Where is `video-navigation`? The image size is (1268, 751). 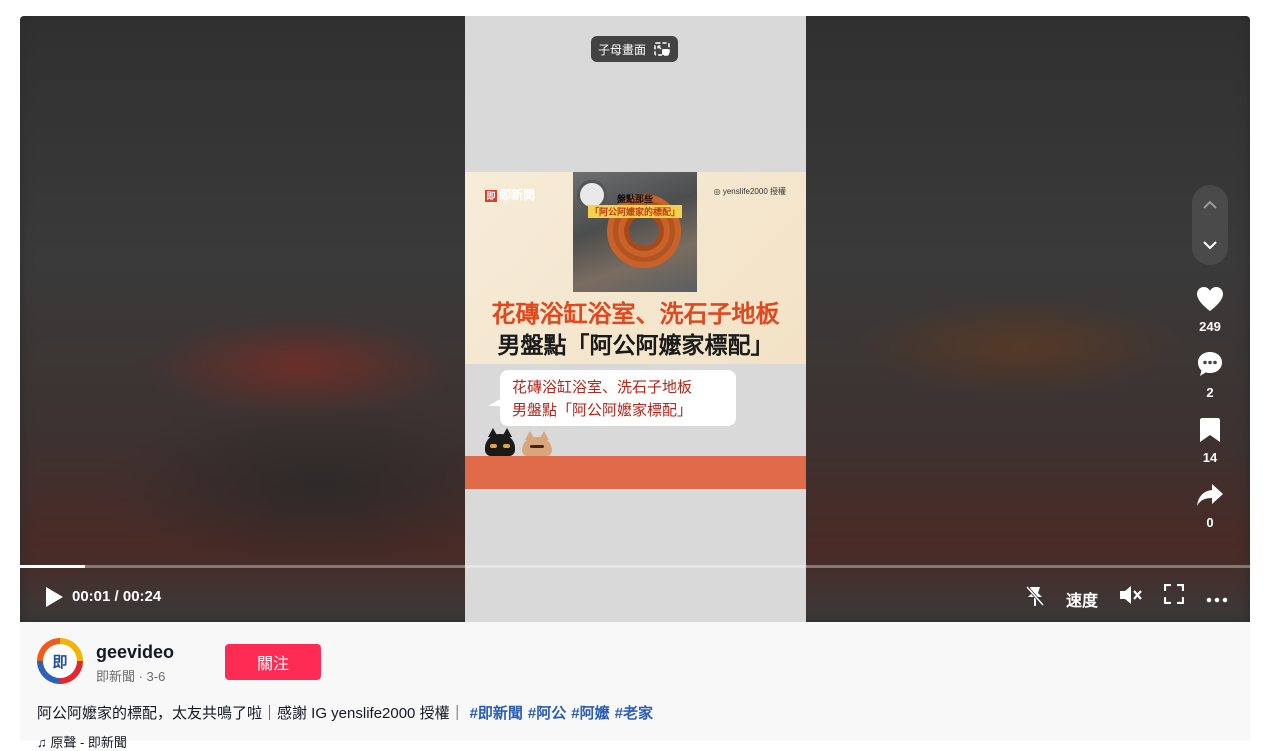
video-navigation is located at coordinates (1210, 225).